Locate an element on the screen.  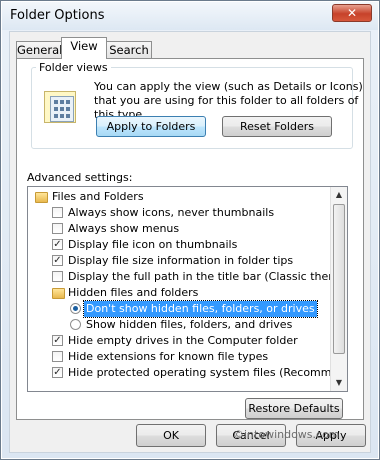
scroll-up-arrow-icon: ▲ is located at coordinates (339, 195).